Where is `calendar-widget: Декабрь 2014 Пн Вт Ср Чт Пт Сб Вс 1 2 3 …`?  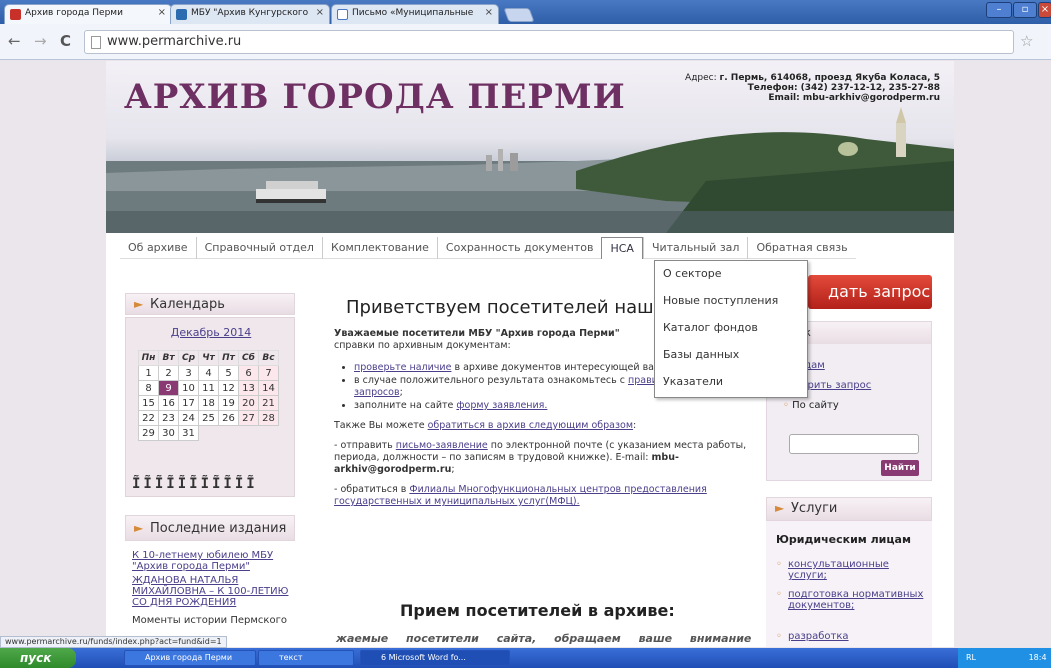
calendar-widget: Декабрь 2014 Пн Вт Ср Чт Пт Сб Вс 1 2 3 … is located at coordinates (210, 407).